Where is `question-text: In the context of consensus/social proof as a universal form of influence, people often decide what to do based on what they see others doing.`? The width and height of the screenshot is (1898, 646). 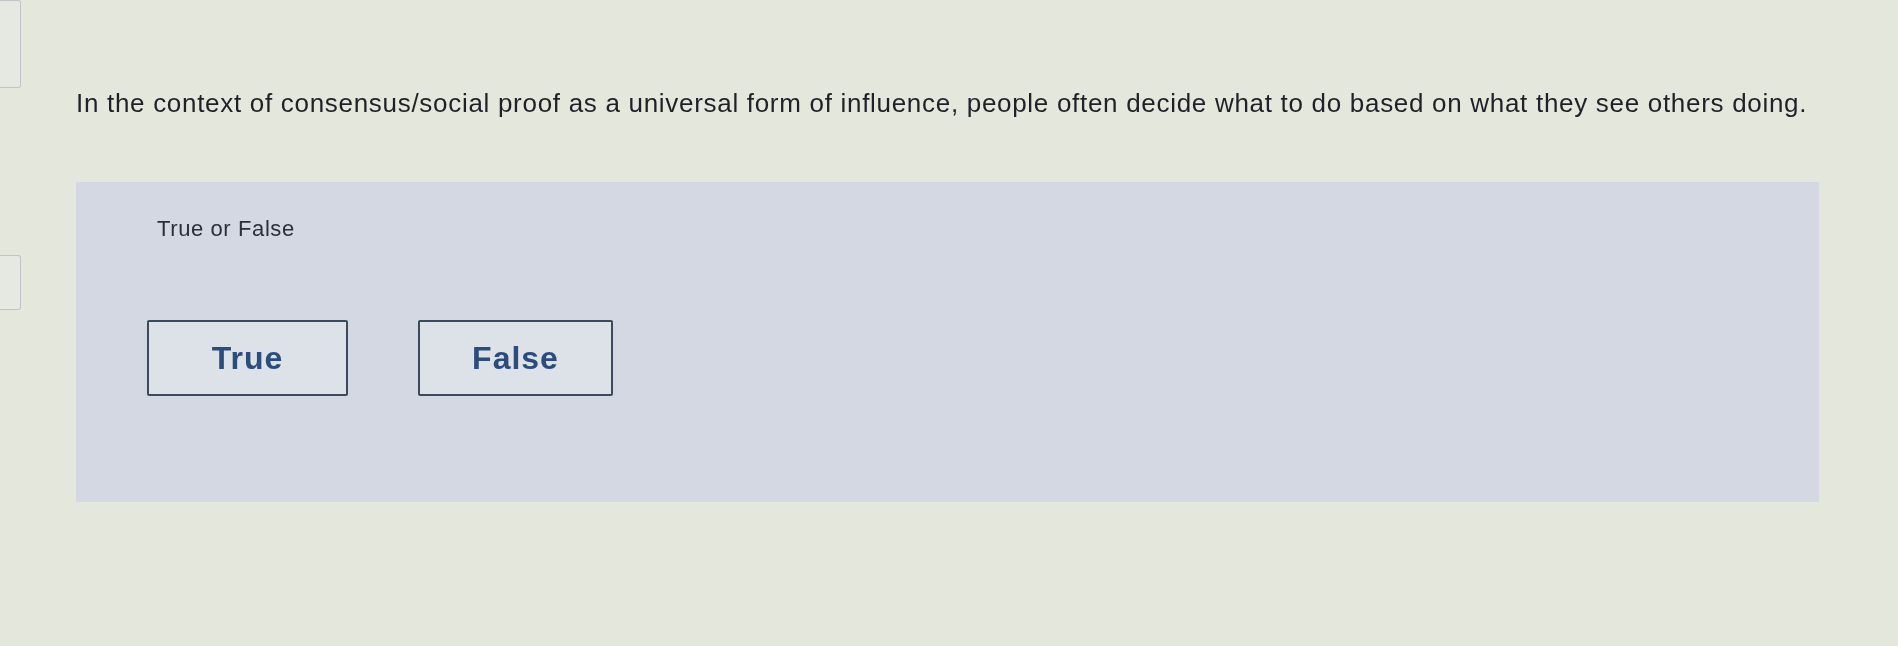
question-text: In the context of consensus/social proof as a universal form of influence, people often decide what to do based on what they see others doing. is located at coordinates (942, 103).